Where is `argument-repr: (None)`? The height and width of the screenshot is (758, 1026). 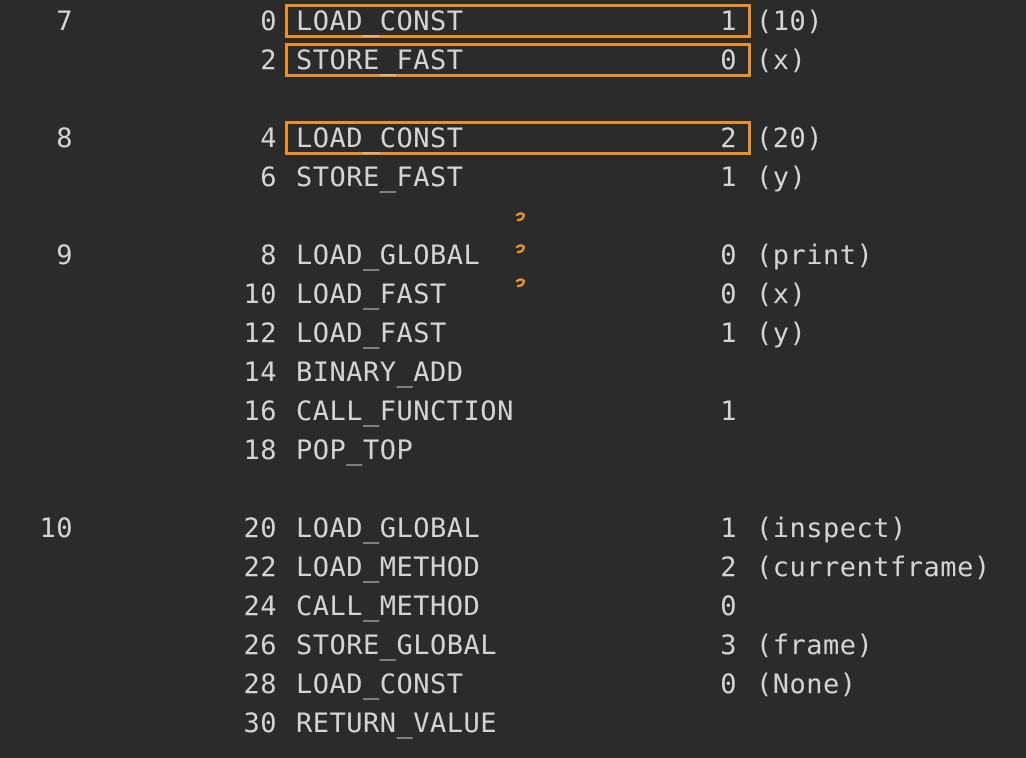 argument-repr: (None) is located at coordinates (806, 684).